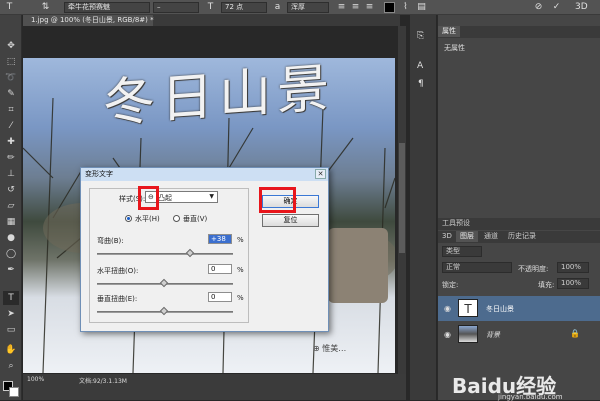 The image size is (600, 401). Describe the element at coordinates (420, 66) in the screenshot. I see `character-icon: A` at that location.